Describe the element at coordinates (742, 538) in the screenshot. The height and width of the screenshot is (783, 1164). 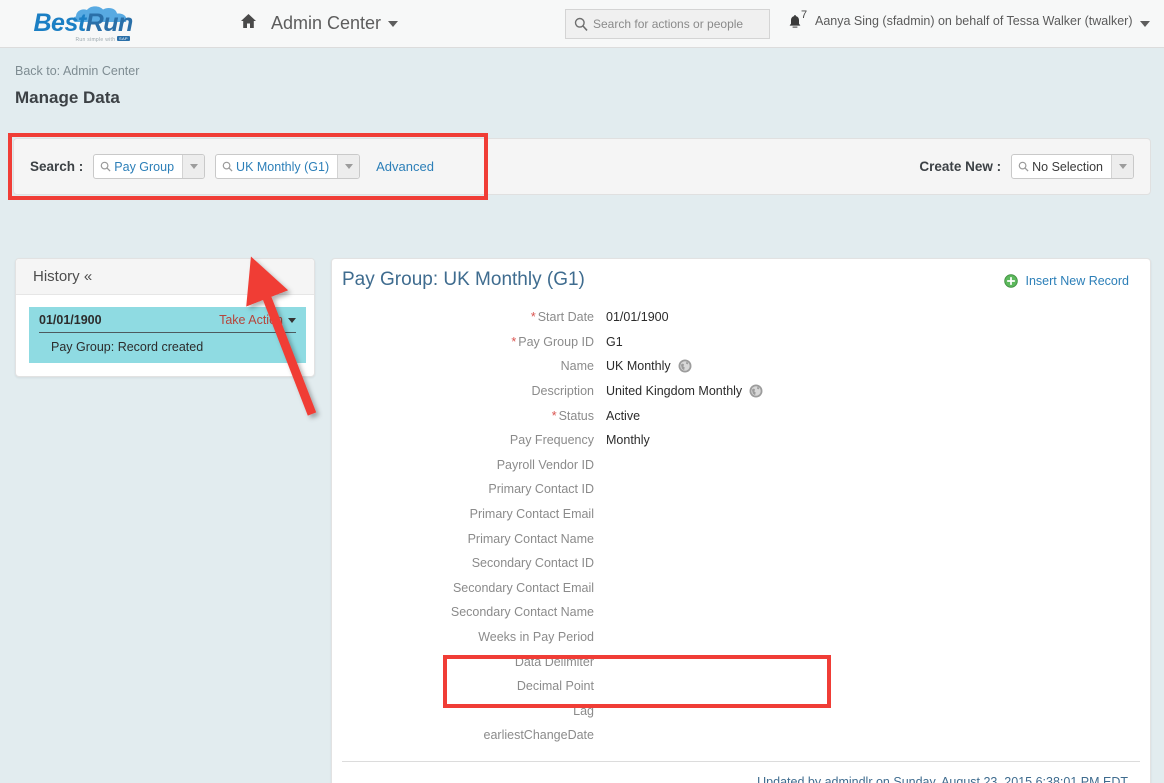
I see `record-field-row: Primary Contact Name` at that location.